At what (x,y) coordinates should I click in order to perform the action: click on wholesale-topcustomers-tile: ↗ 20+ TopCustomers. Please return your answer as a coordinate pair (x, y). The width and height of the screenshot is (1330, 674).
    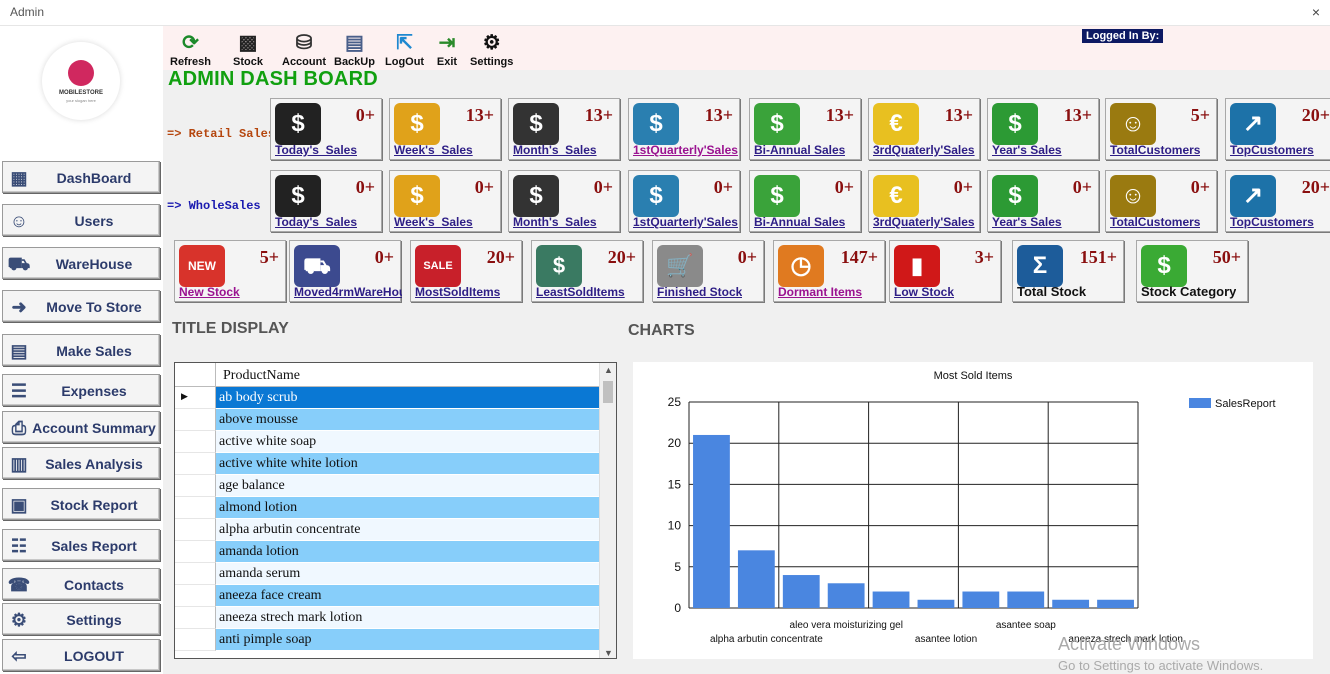
    Looking at the image, I should click on (1277, 201).